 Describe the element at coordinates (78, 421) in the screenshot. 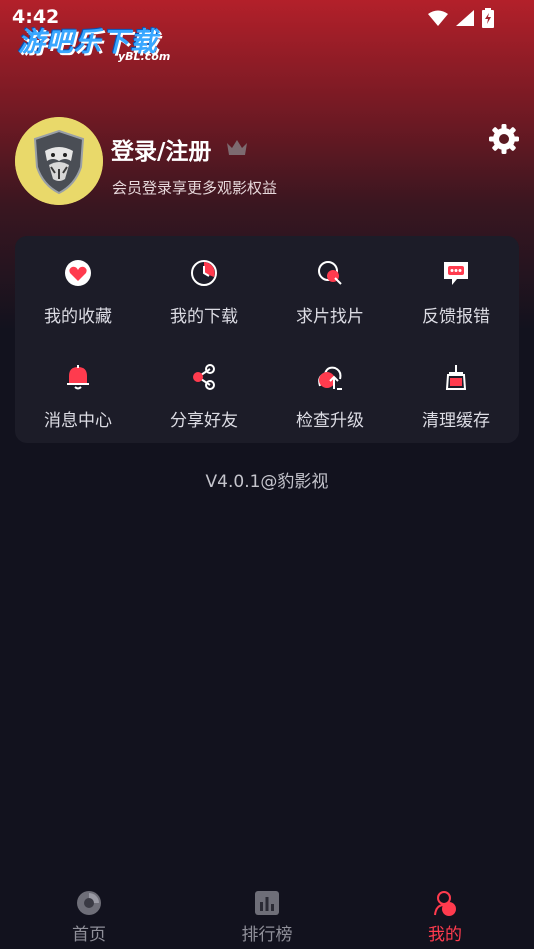

I see `menu-item-label: 消息中心` at that location.